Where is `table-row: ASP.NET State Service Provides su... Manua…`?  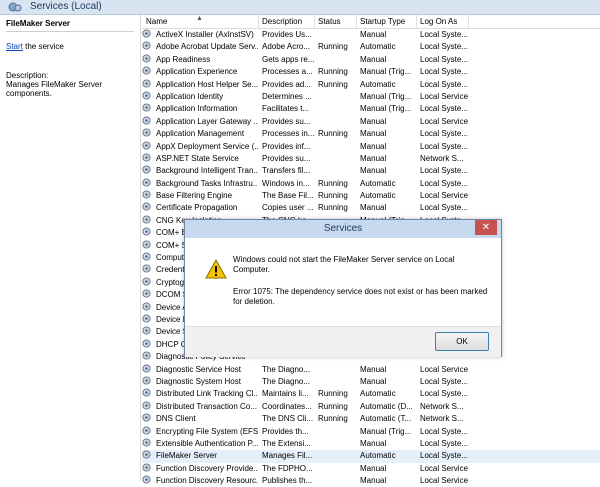
table-row: ASP.NET State Service Provides su... Manua… is located at coordinates (371, 159).